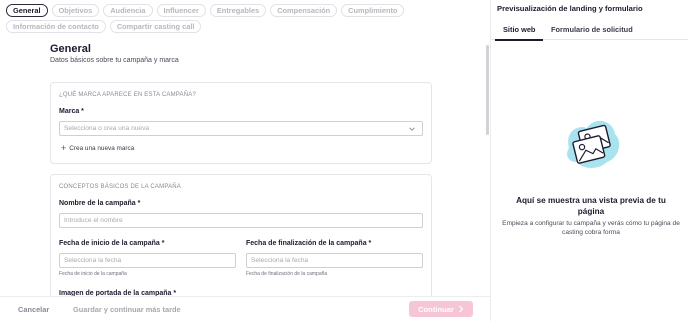  What do you see at coordinates (127, 309) in the screenshot?
I see `save-later-button: Guardar y continuar más tarde` at bounding box center [127, 309].